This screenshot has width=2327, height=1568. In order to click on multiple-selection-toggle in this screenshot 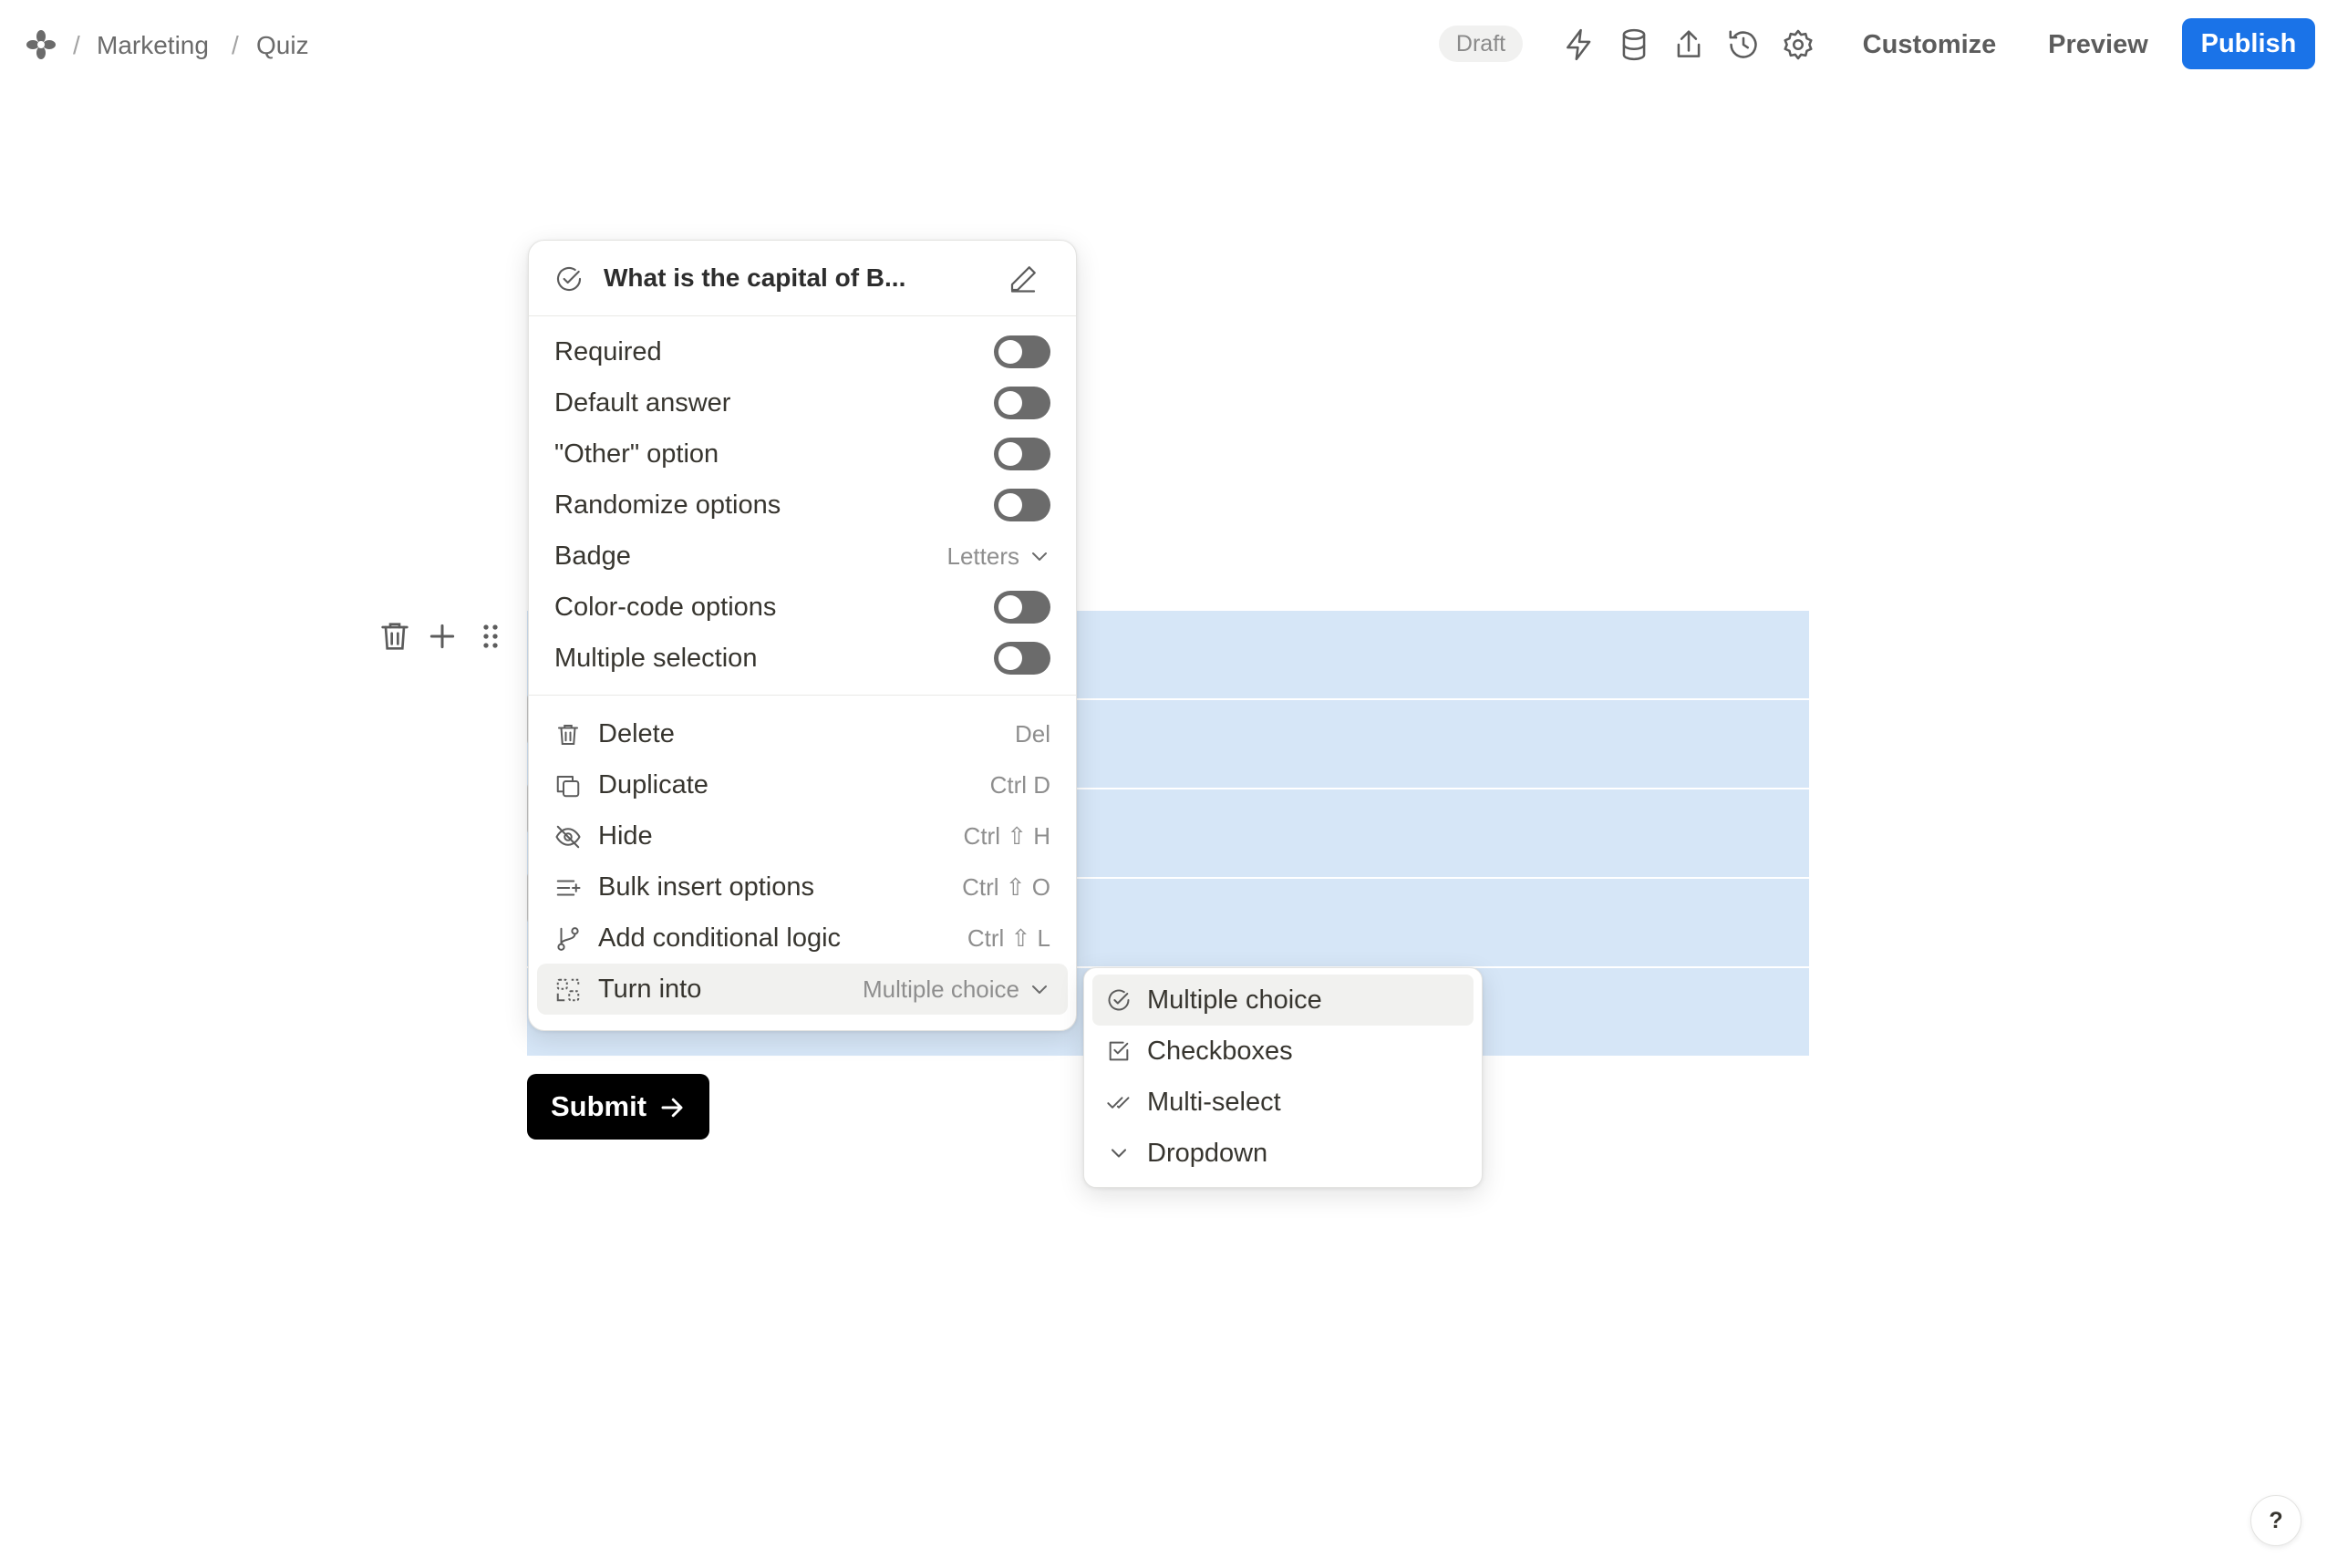, I will do `click(1022, 658)`.